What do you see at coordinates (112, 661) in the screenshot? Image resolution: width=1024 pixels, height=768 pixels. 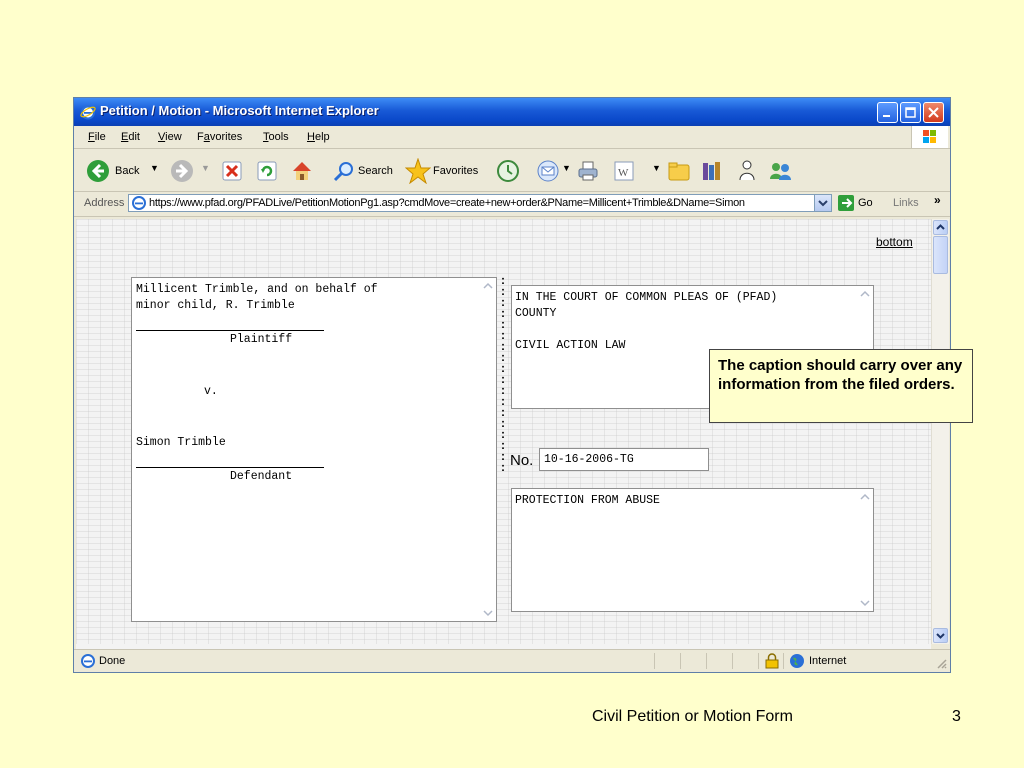 I see `status-text: Done` at bounding box center [112, 661].